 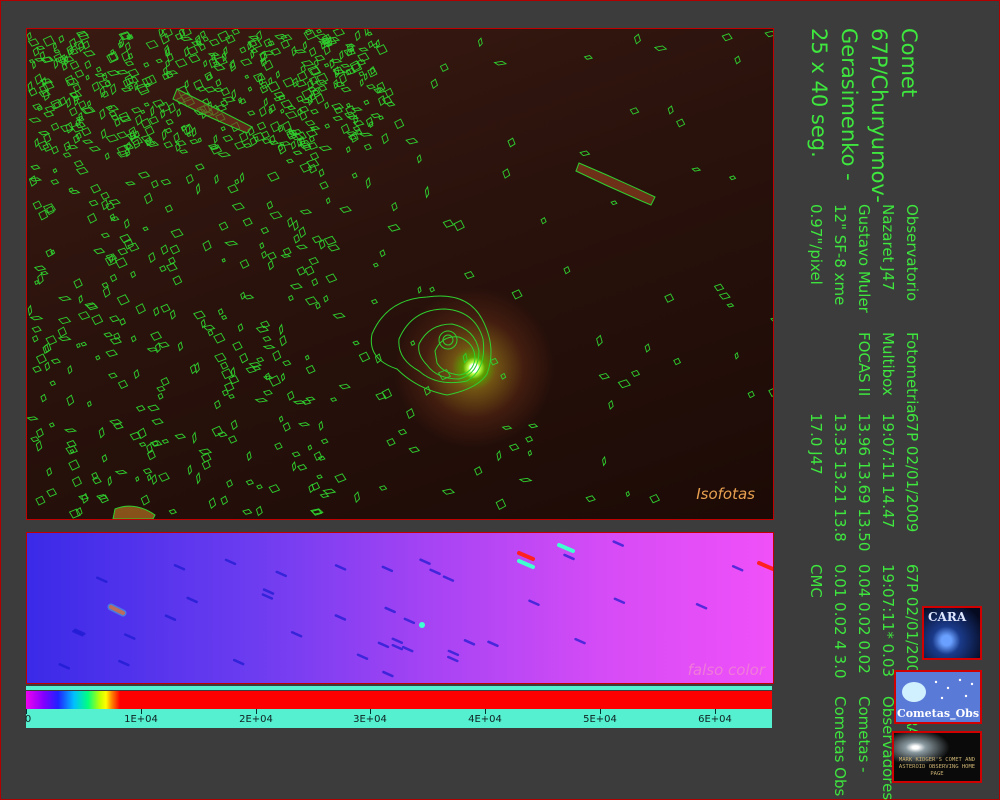 I want to click on false-color-panel: falso color, so click(x=400, y=608).